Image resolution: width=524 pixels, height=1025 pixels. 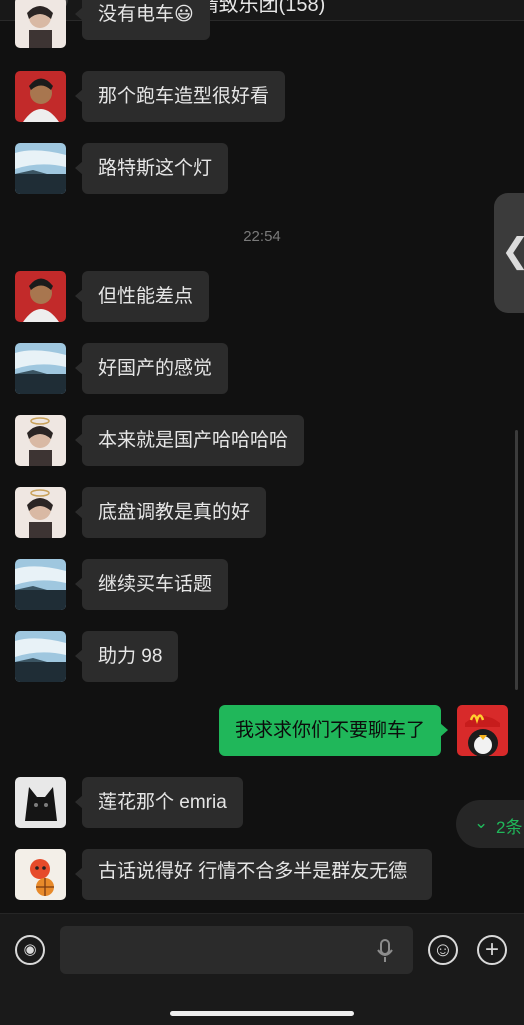 What do you see at coordinates (180, 96) in the screenshot?
I see `message-bubble: 那个跑车造型很好看` at bounding box center [180, 96].